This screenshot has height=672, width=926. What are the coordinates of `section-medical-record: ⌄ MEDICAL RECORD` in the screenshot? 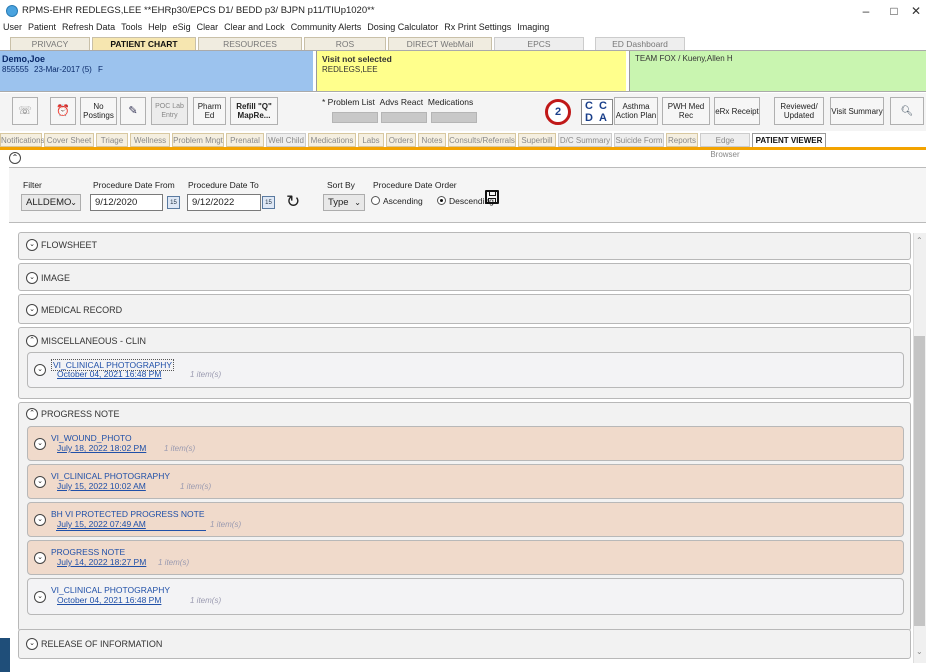 It's located at (464, 309).